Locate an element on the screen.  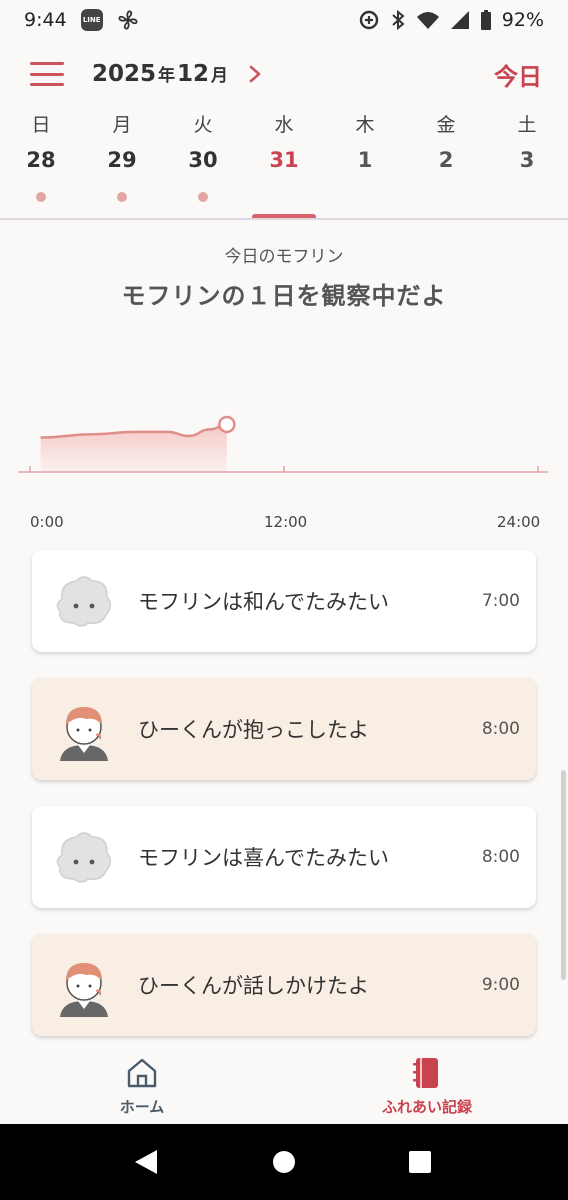
record-card: ひーくんが抱っこしたよ 8:00 is located at coordinates (284, 729).